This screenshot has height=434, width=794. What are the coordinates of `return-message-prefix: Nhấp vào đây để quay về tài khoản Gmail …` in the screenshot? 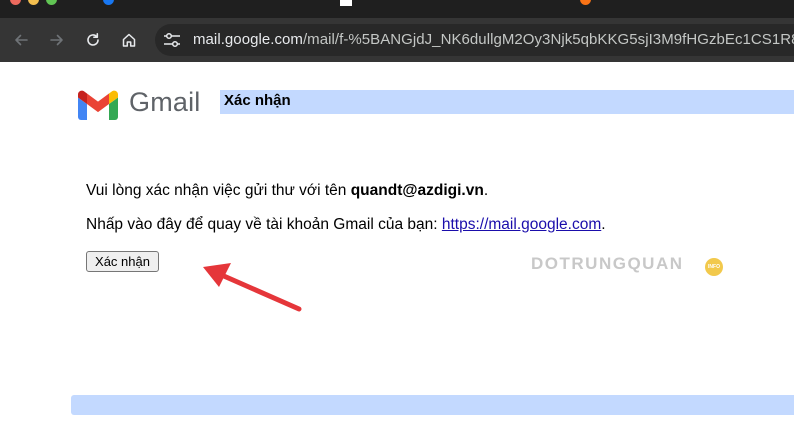 It's located at (264, 224).